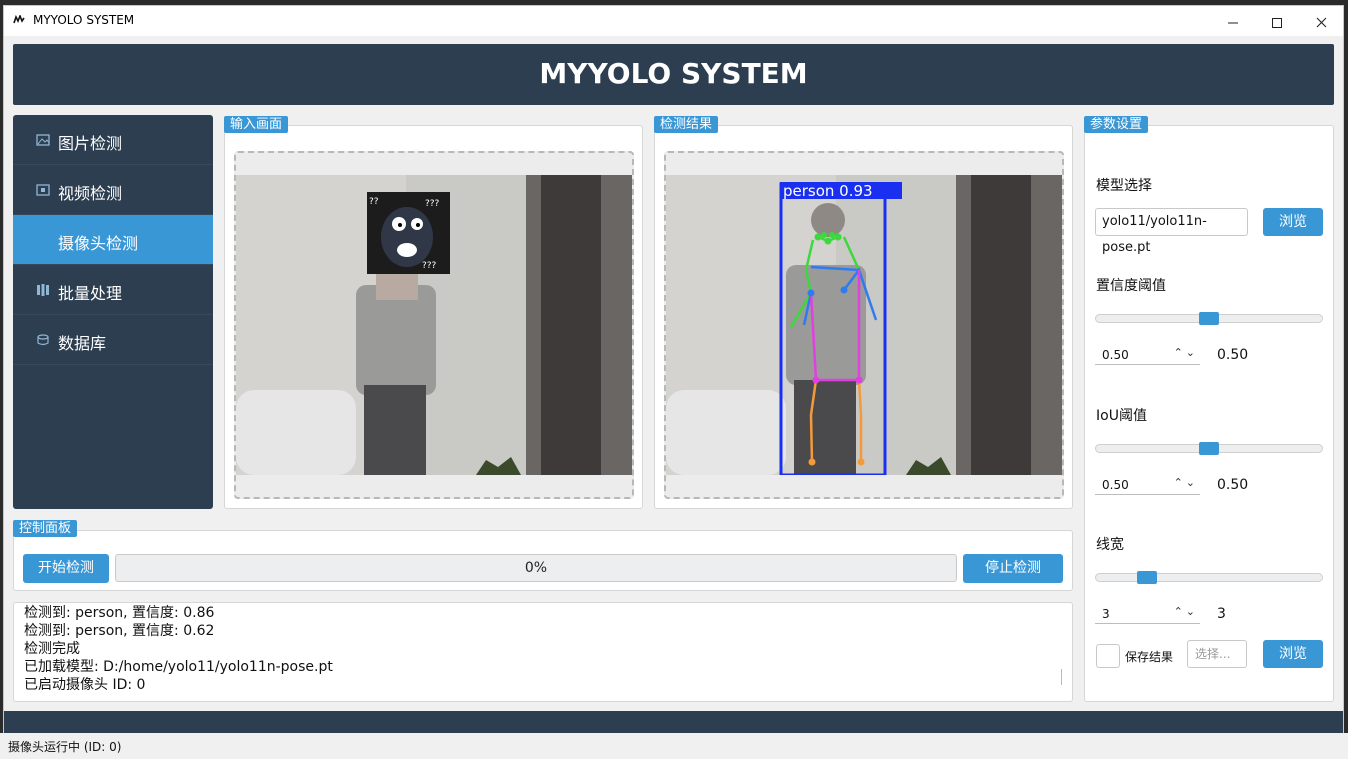 The height and width of the screenshot is (759, 1348). Describe the element at coordinates (43, 290) in the screenshot. I see `batch-icon` at that location.